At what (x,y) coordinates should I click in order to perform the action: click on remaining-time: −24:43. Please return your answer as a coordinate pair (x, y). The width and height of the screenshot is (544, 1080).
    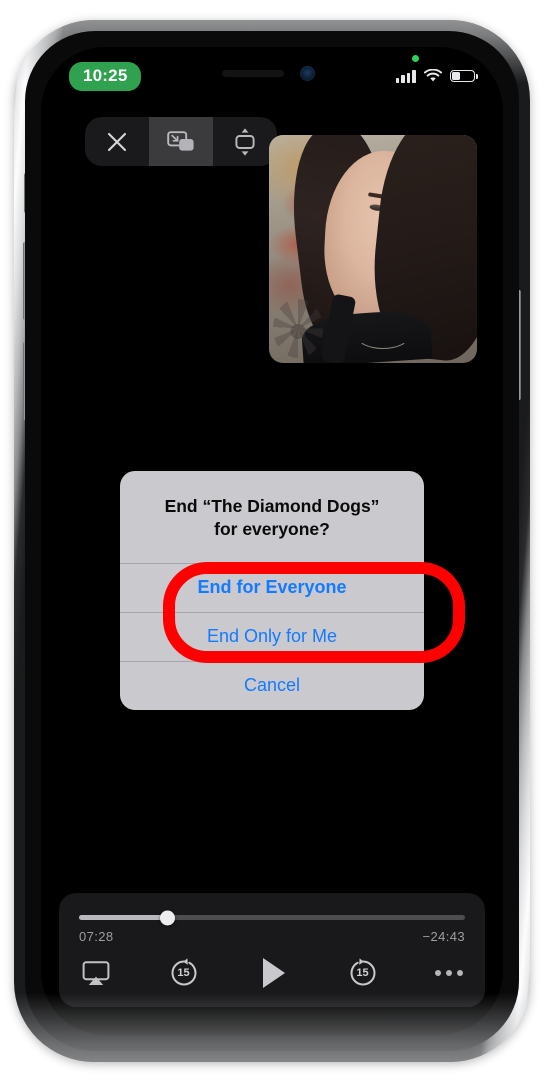
    Looking at the image, I should click on (443, 936).